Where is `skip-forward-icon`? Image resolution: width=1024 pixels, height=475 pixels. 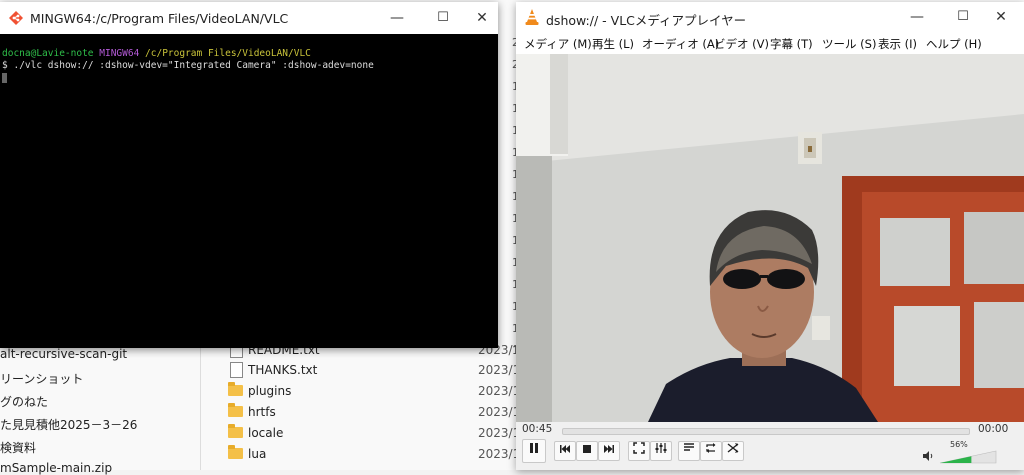 skip-forward-icon is located at coordinates (609, 449).